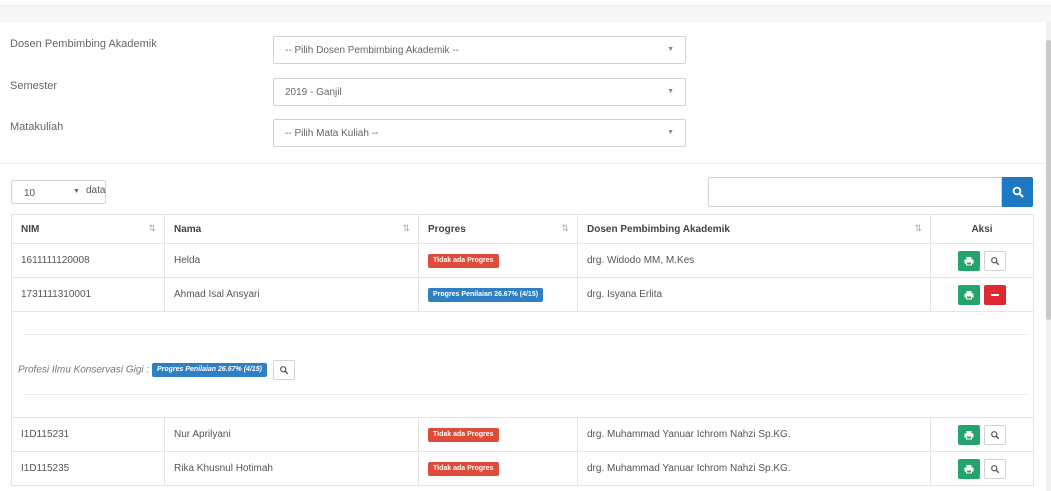 The width and height of the screenshot is (1051, 491). Describe the element at coordinates (525, 3) in the screenshot. I see `top-bar` at that location.